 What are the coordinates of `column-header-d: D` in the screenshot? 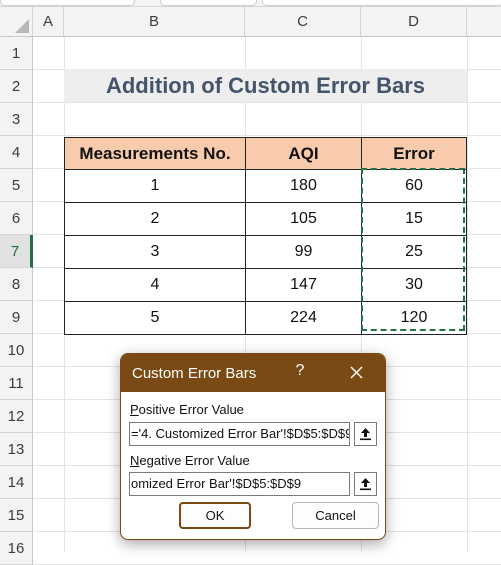 It's located at (414, 22).